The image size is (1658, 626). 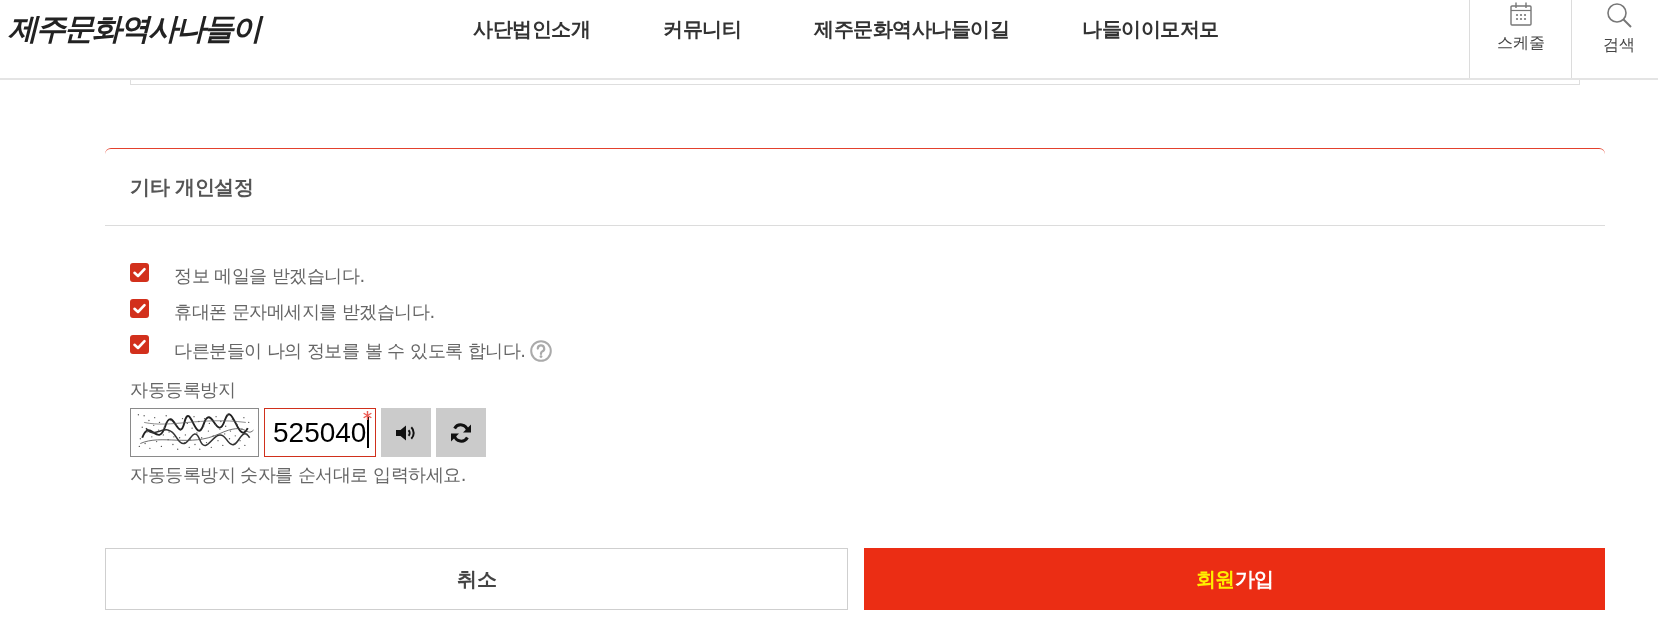 What do you see at coordinates (320, 432) in the screenshot?
I see `captcha-input: 525040` at bounding box center [320, 432].